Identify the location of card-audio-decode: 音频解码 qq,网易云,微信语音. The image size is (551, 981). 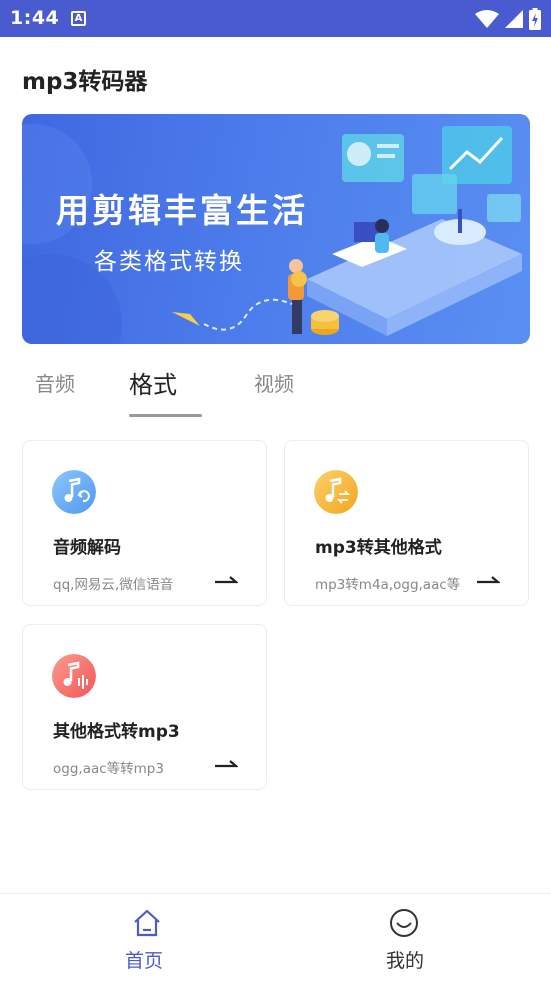
(144, 523).